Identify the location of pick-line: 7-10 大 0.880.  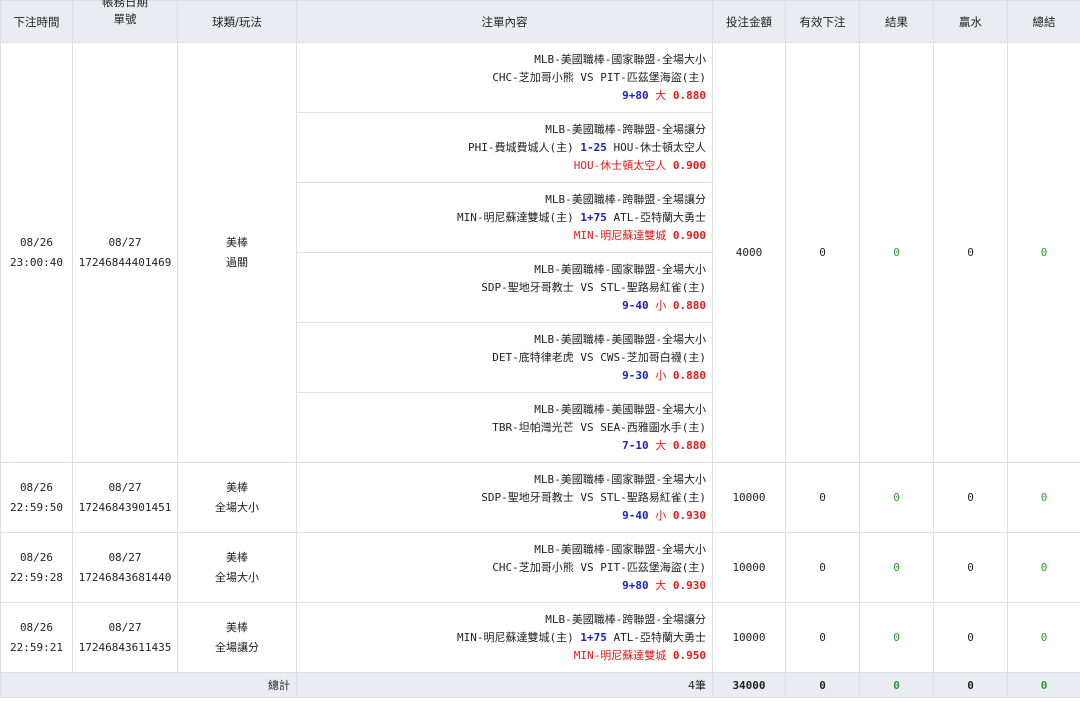
(501, 446).